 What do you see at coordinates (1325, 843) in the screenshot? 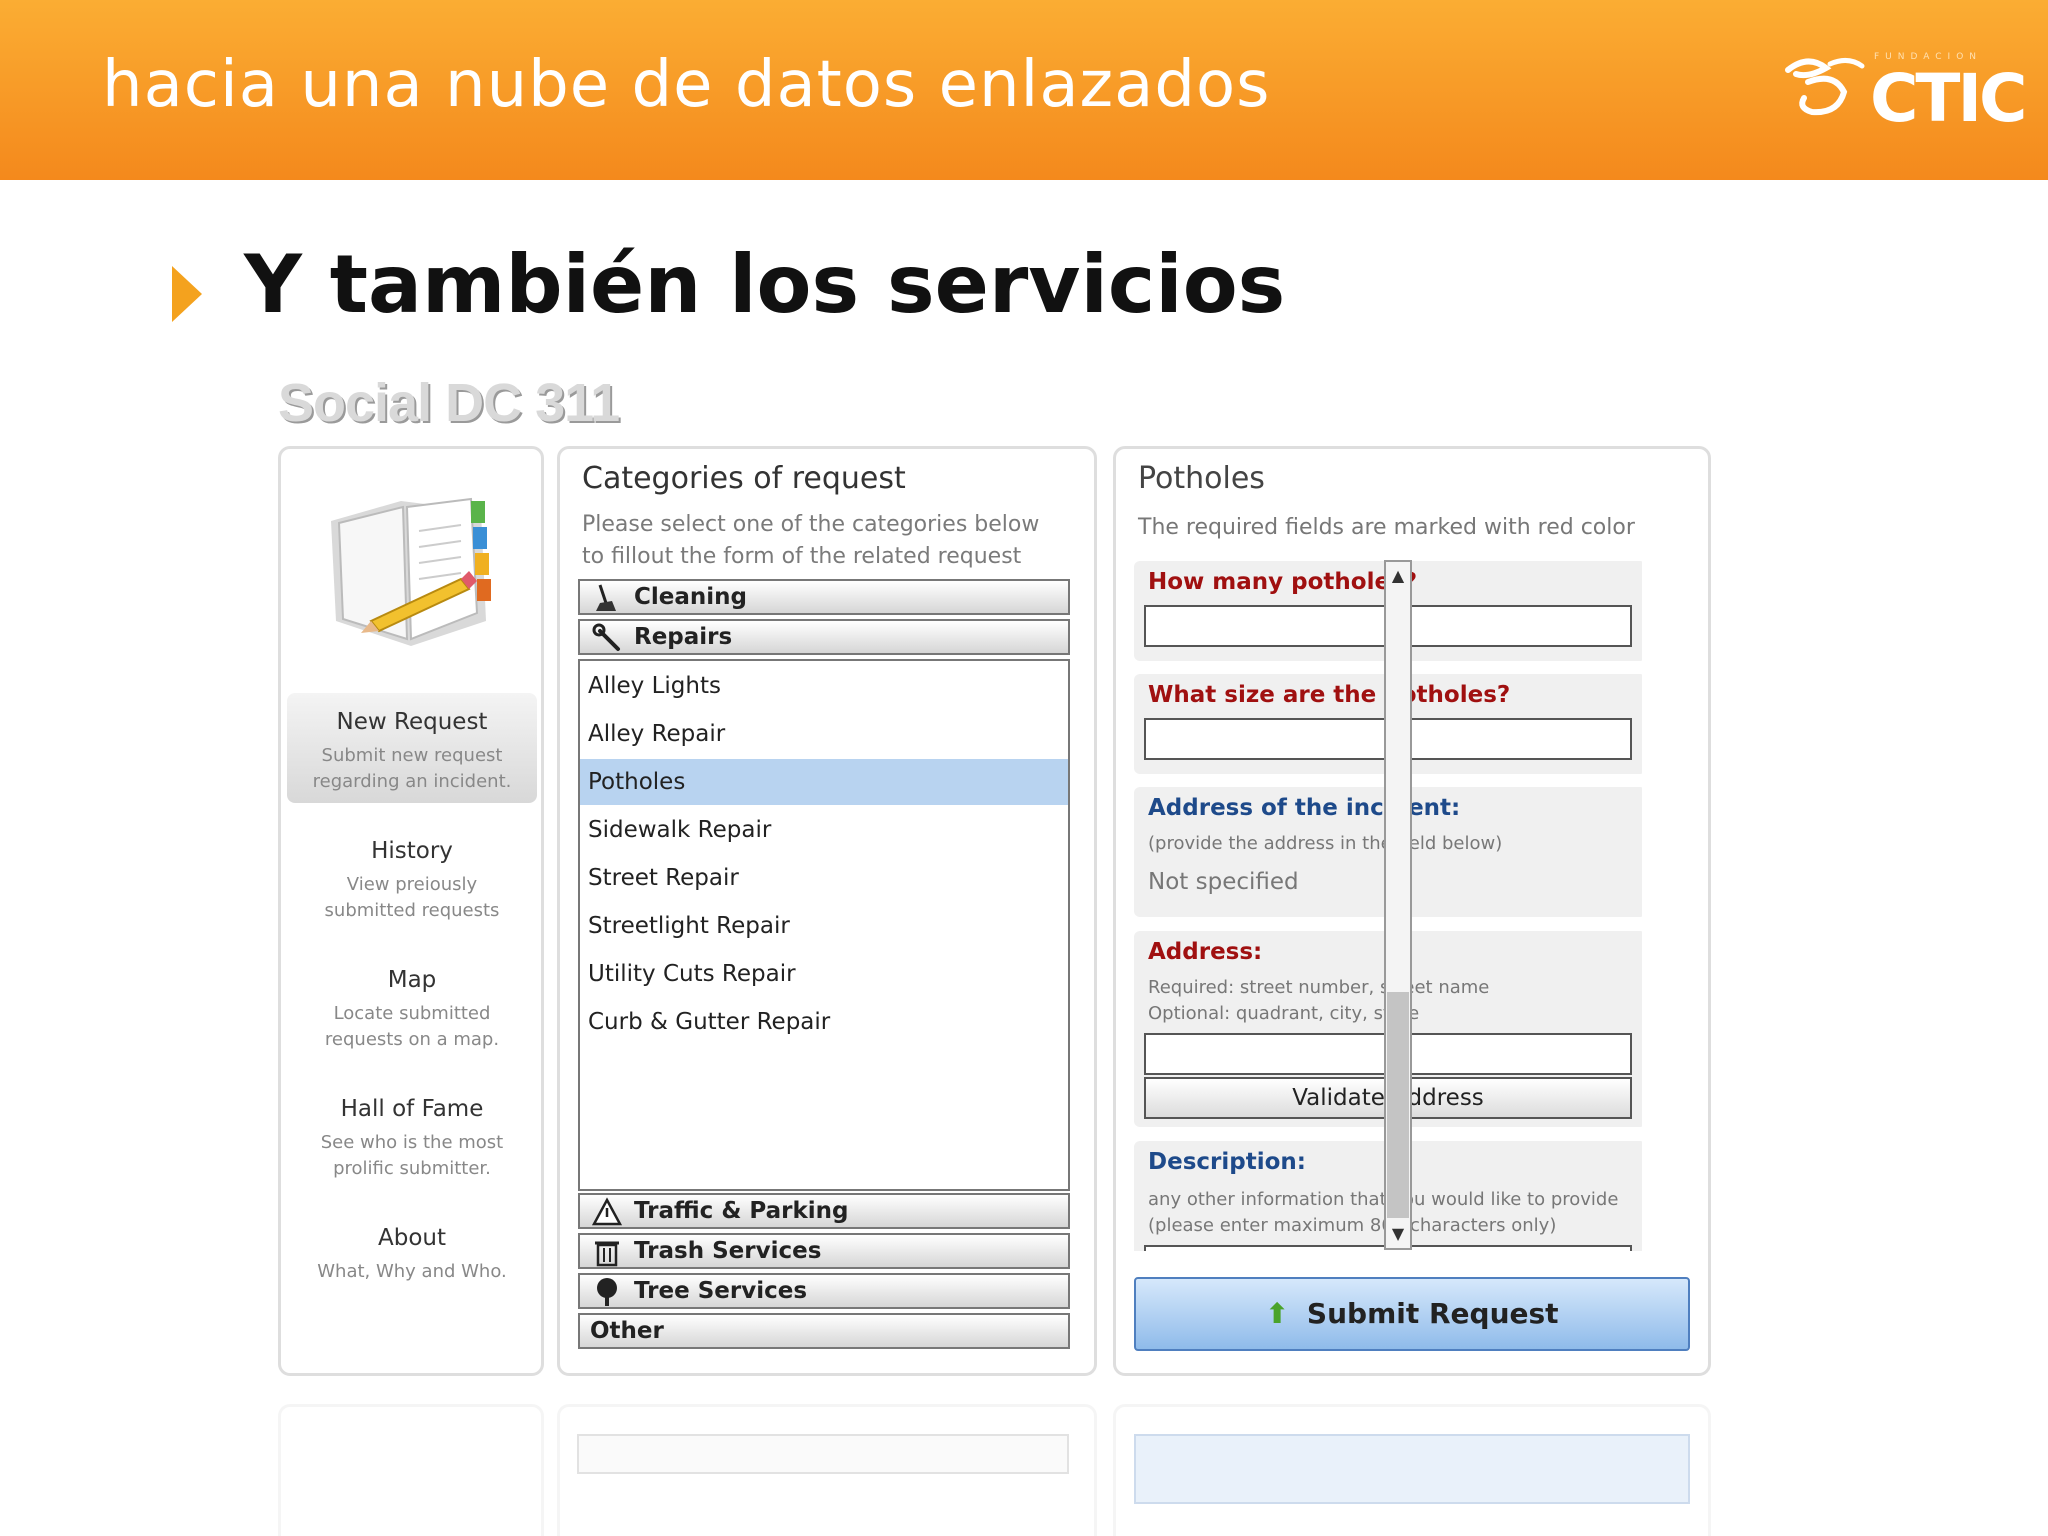
I see `field-hint: (provide the address in the field below)` at bounding box center [1325, 843].